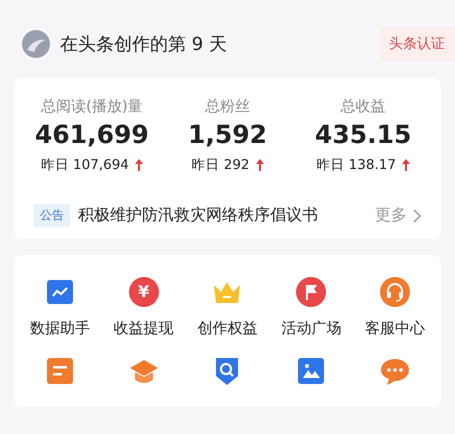 The image size is (455, 434). Describe the element at coordinates (417, 44) in the screenshot. I see `certification-badge: 头条认证` at that location.